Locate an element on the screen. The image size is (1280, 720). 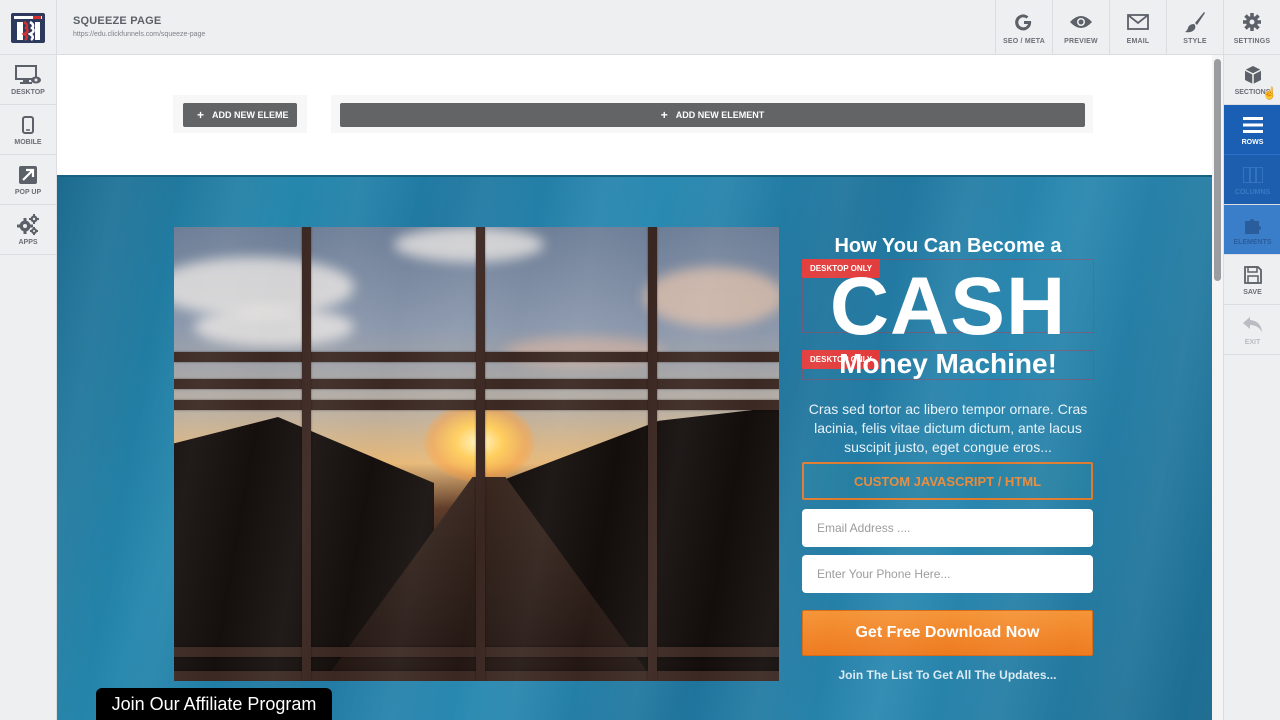
add-new-element-button-large: + ADD NEW ELEMENT is located at coordinates (712, 115).